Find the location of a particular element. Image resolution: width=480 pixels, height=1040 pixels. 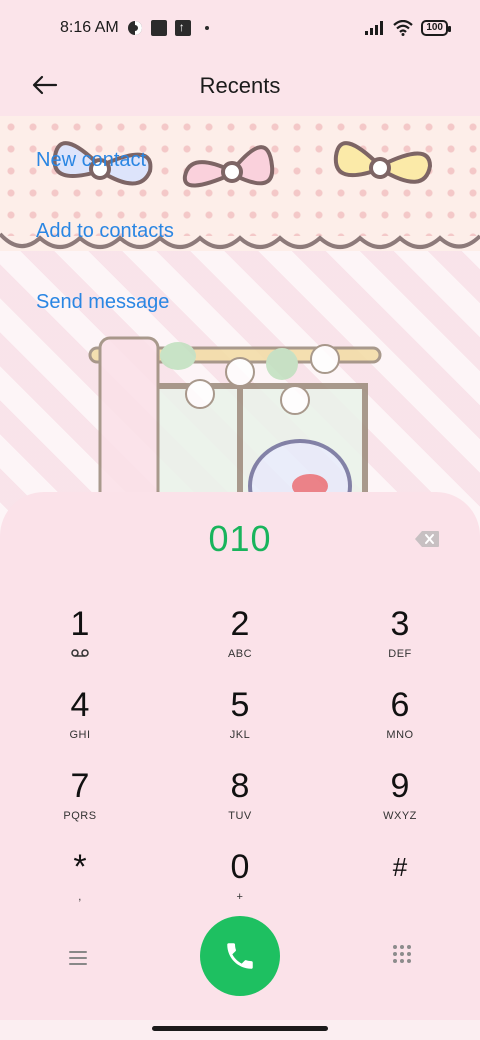

status-right: 100 is located at coordinates (408, 28).